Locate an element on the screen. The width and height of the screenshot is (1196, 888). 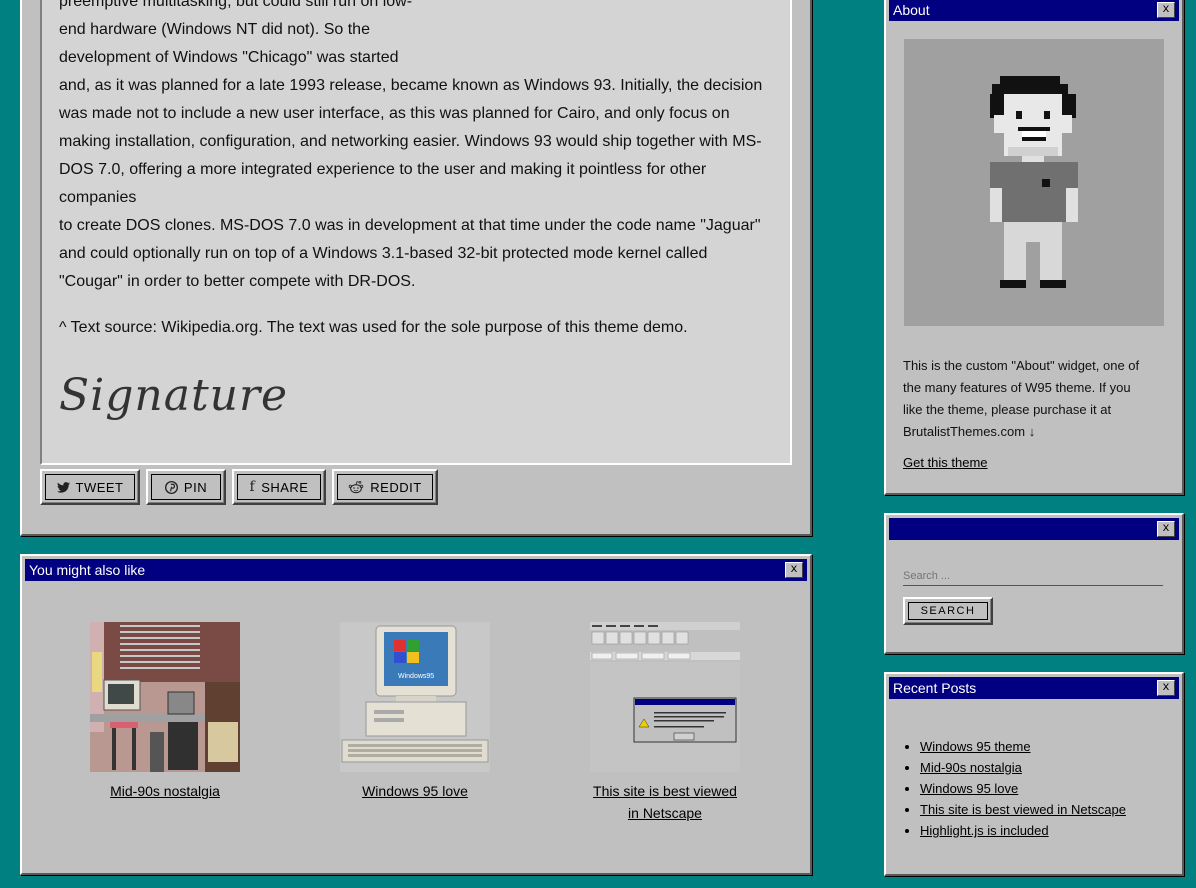
search-titlebar: x is located at coordinates (1034, 529).